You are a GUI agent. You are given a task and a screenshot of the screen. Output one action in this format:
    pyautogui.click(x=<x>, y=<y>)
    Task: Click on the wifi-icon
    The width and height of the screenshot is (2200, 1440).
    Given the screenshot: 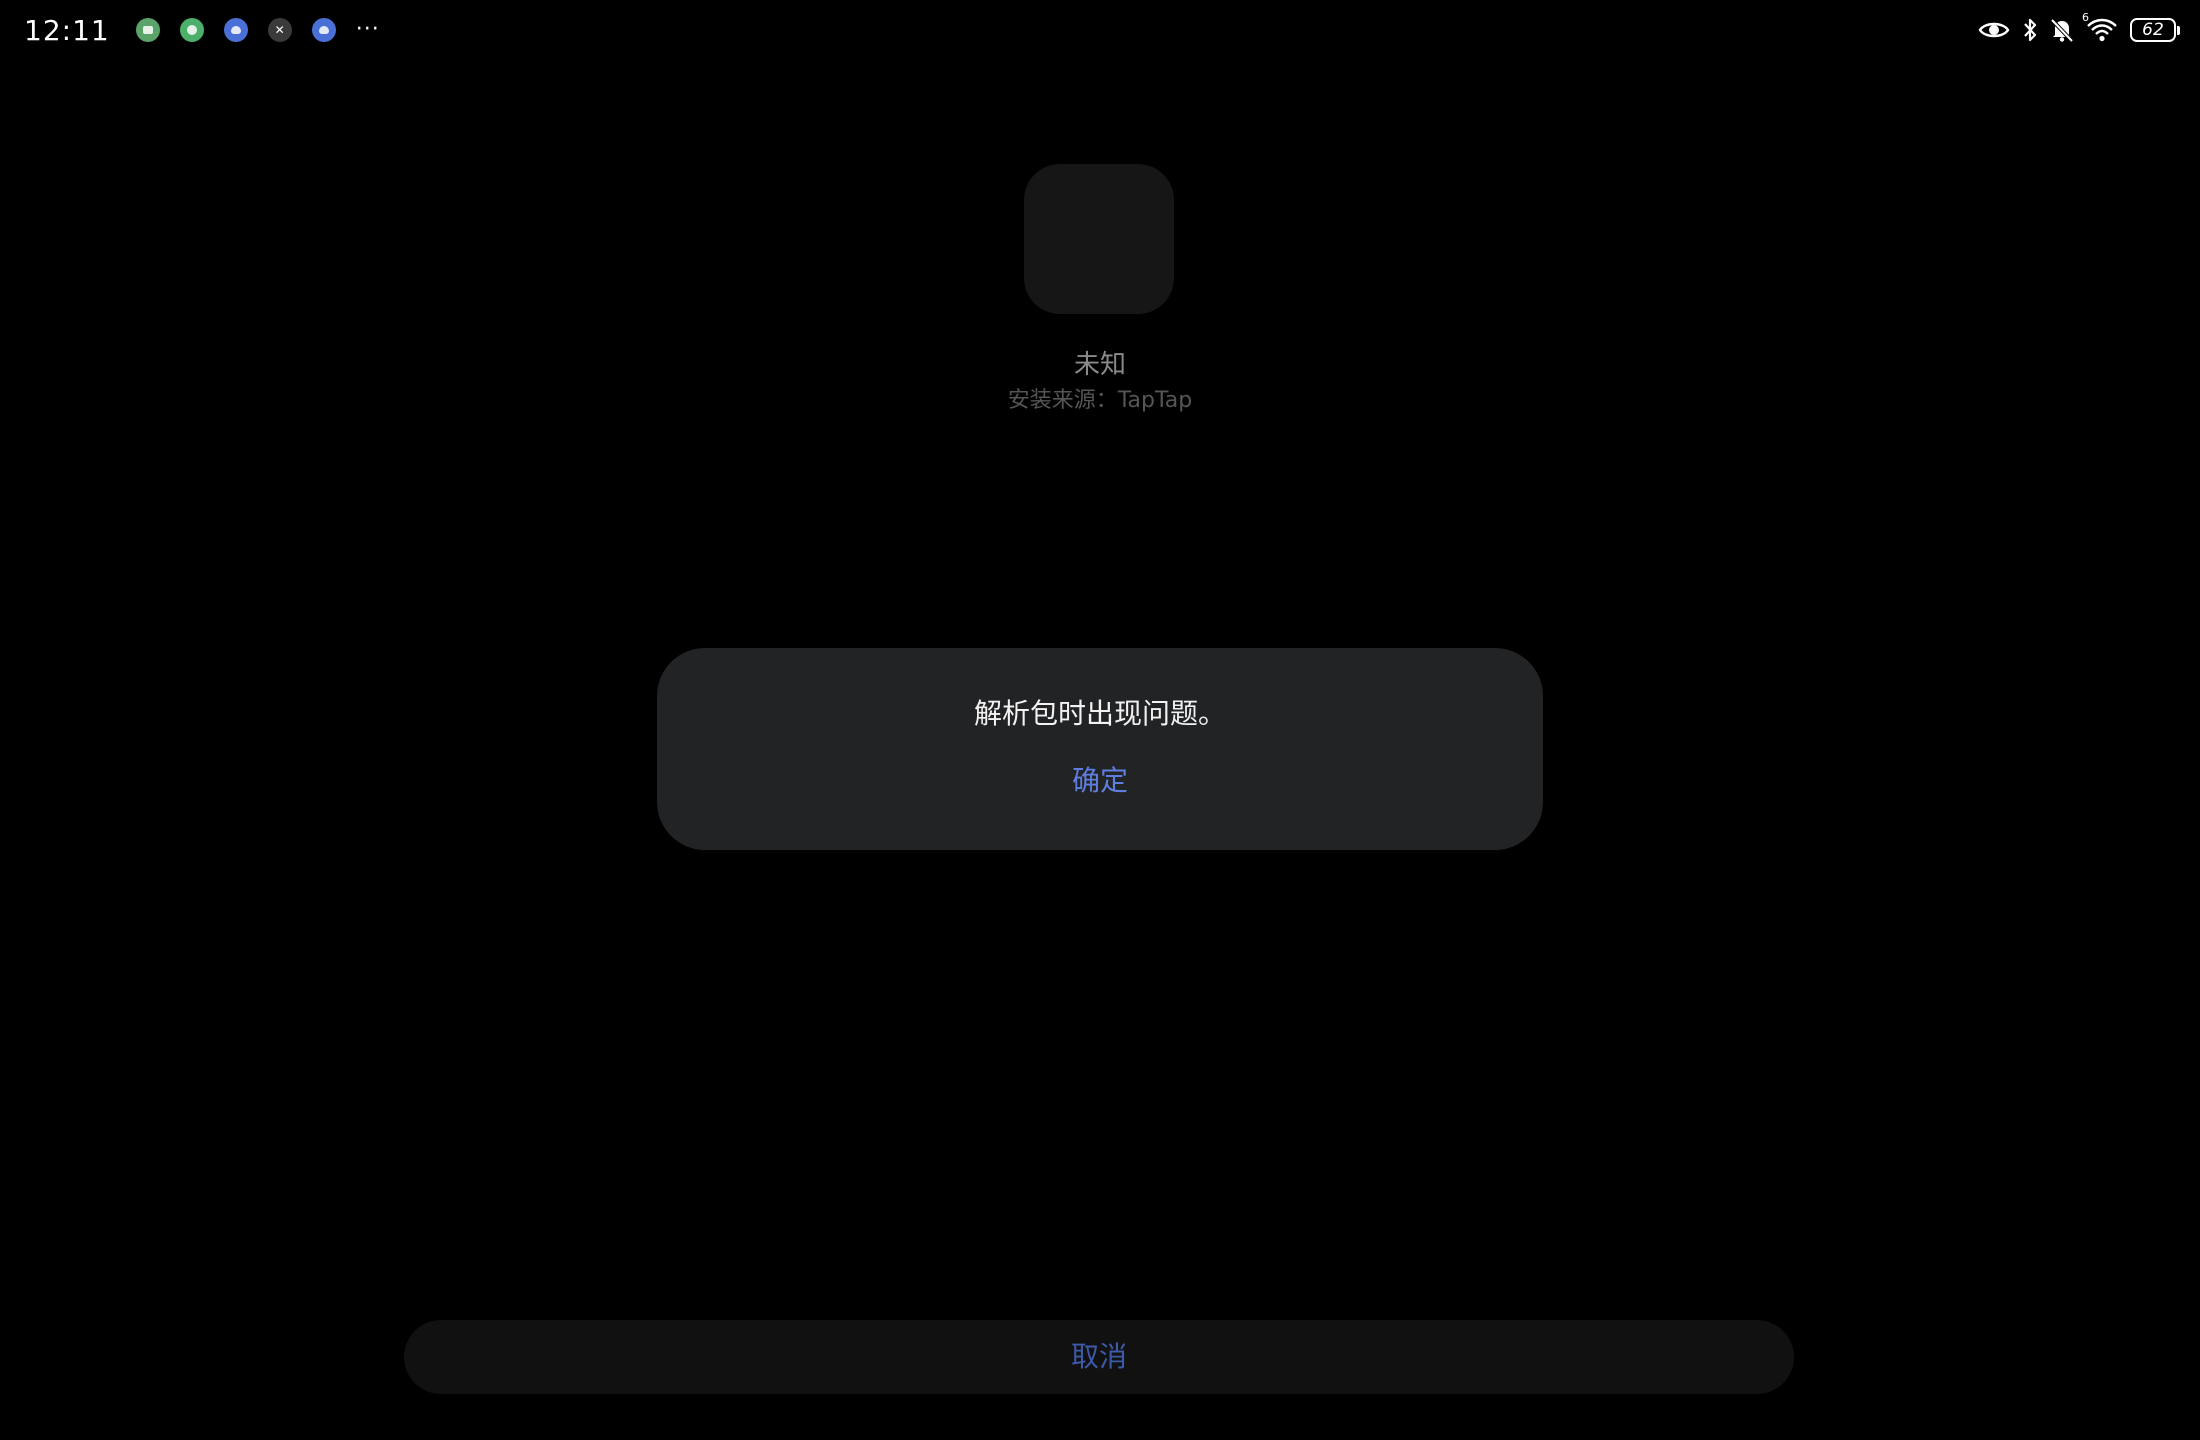 What is the action you would take?
    pyautogui.click(x=2102, y=30)
    